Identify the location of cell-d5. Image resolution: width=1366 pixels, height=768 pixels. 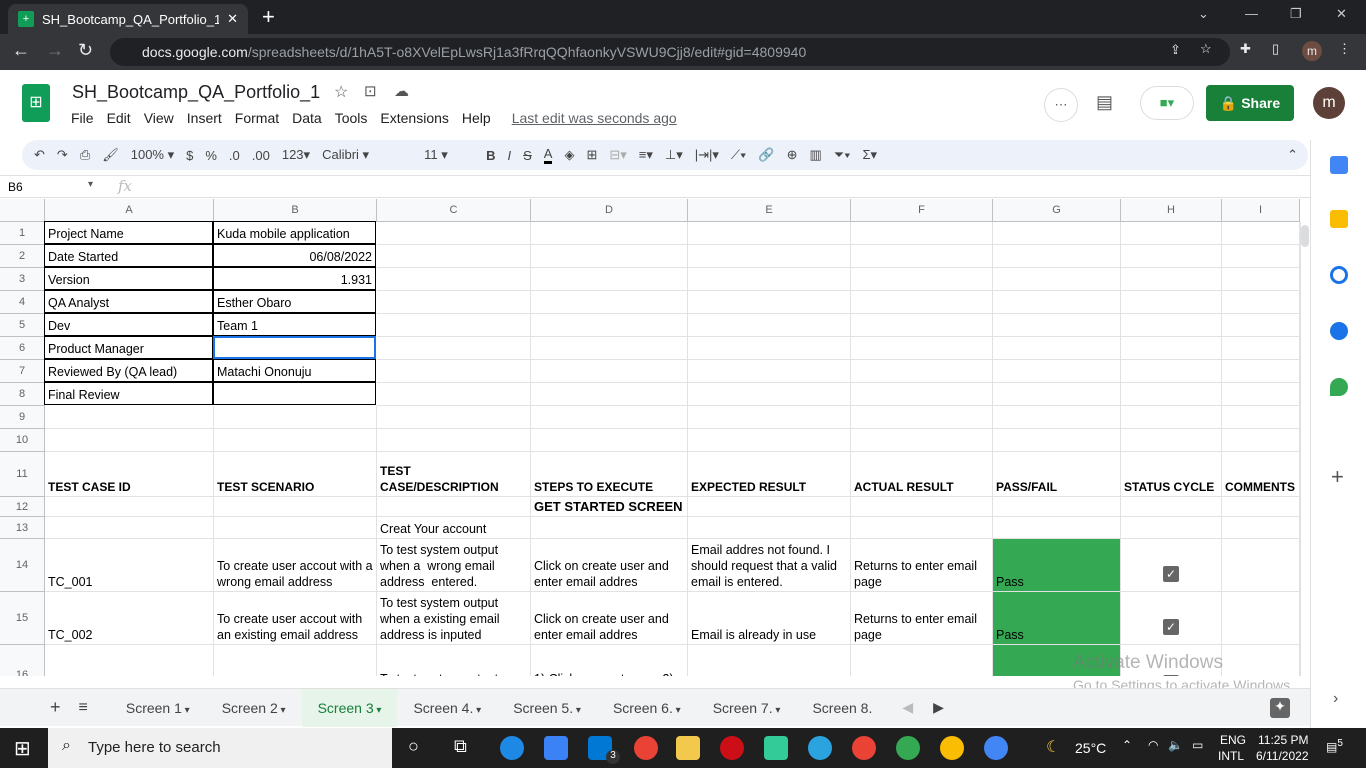
(609, 325).